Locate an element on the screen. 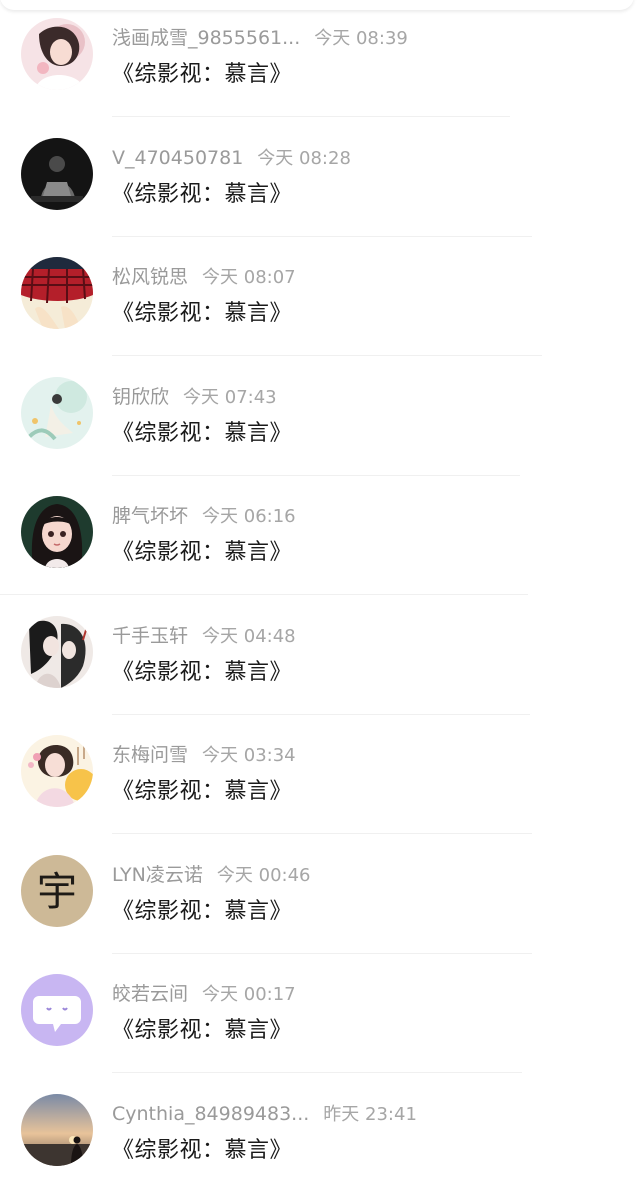 The image size is (640, 1196). list-item: Cynthia_84989483... 昨天 23:41 《综影视：慕言》 is located at coordinates (320, 1136).